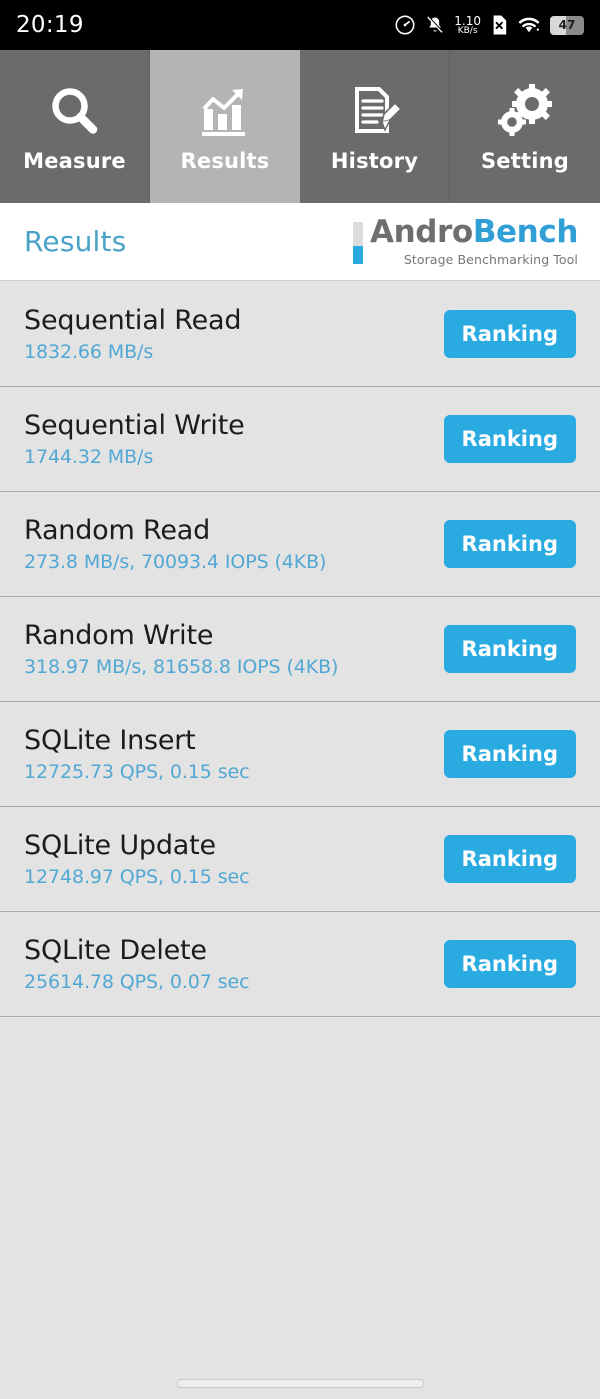  I want to click on network-speed-icon: 1.10 KB/s, so click(467, 25).